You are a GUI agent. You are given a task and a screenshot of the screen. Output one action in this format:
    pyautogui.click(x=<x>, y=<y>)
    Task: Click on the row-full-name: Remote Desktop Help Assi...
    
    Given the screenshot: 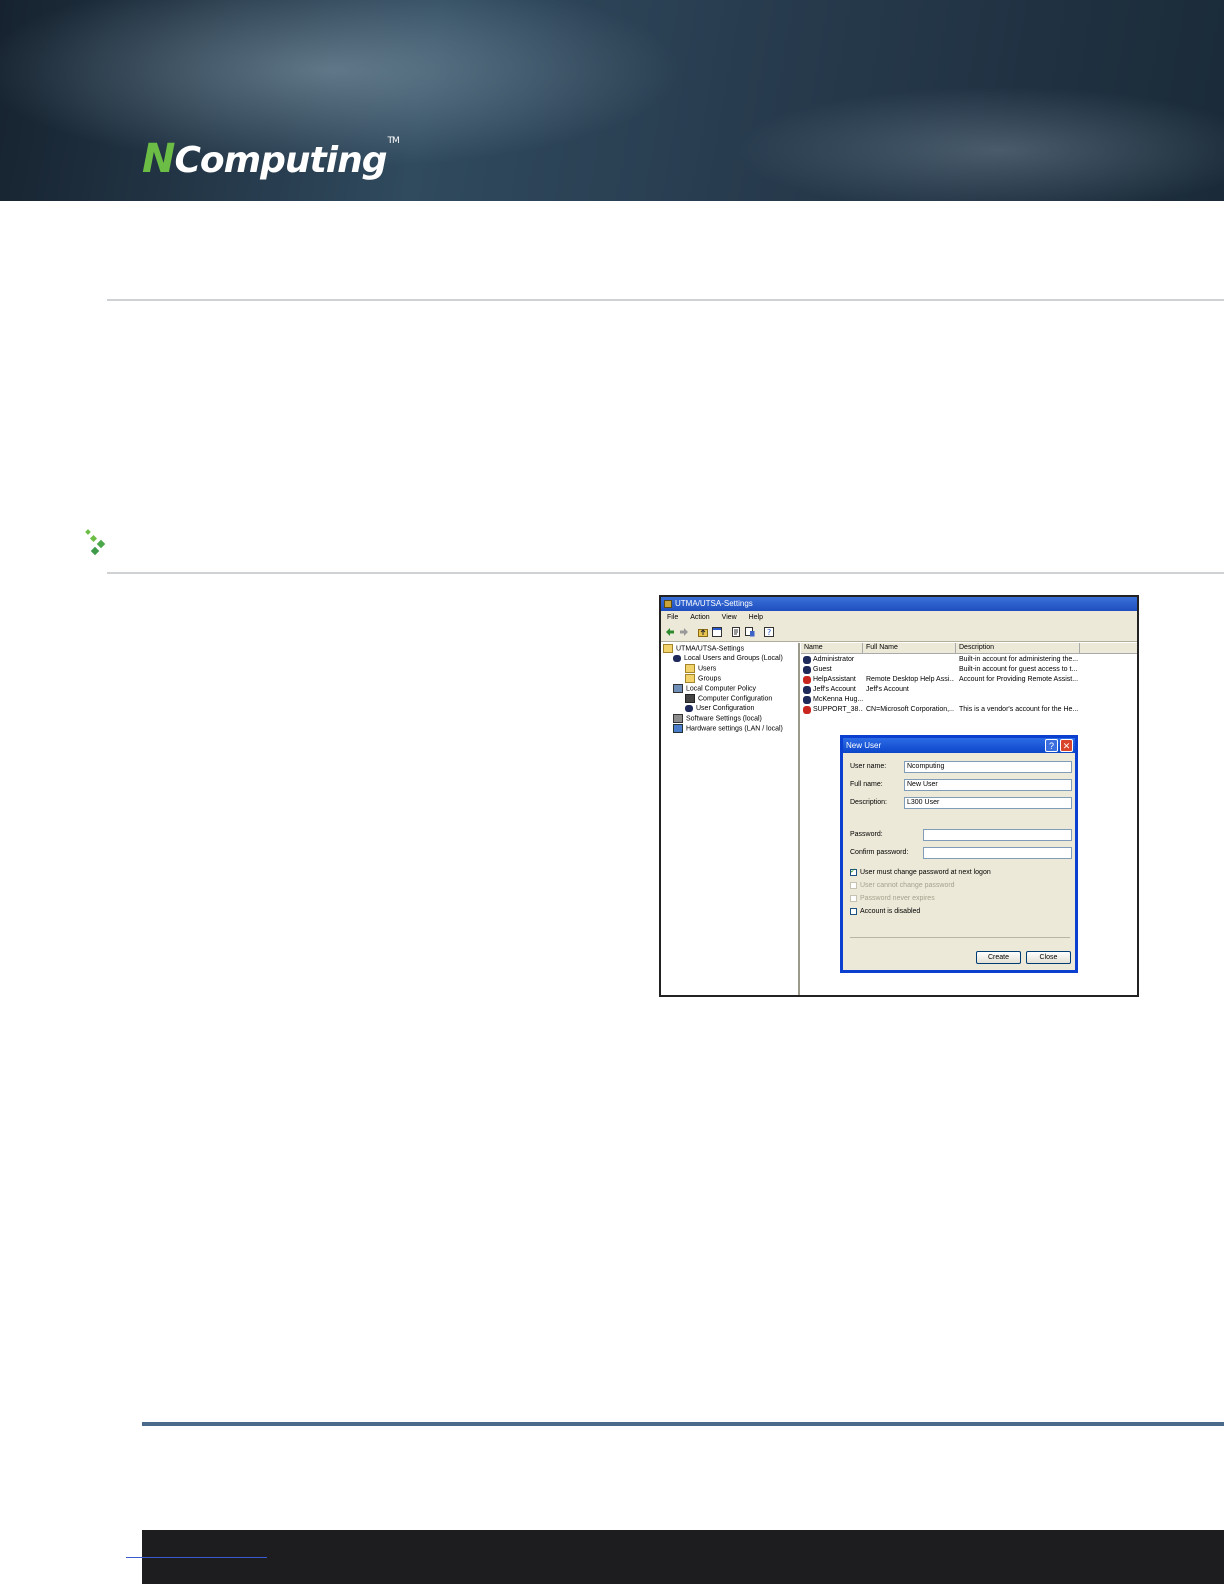 What is the action you would take?
    pyautogui.click(x=910, y=679)
    